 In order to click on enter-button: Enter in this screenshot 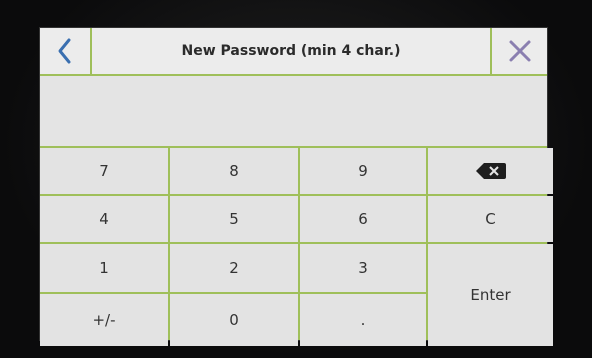, I will do `click(490, 295)`.